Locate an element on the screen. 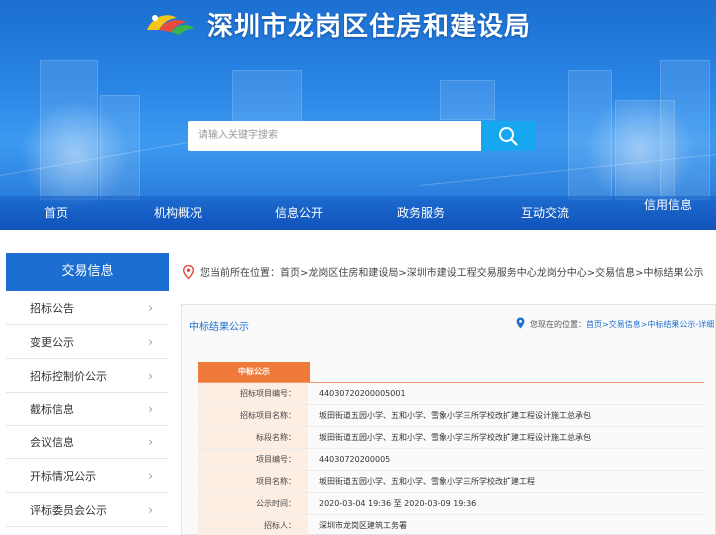 The height and width of the screenshot is (535, 716). search-input: 请输入关键字搜索 is located at coordinates (334, 136).